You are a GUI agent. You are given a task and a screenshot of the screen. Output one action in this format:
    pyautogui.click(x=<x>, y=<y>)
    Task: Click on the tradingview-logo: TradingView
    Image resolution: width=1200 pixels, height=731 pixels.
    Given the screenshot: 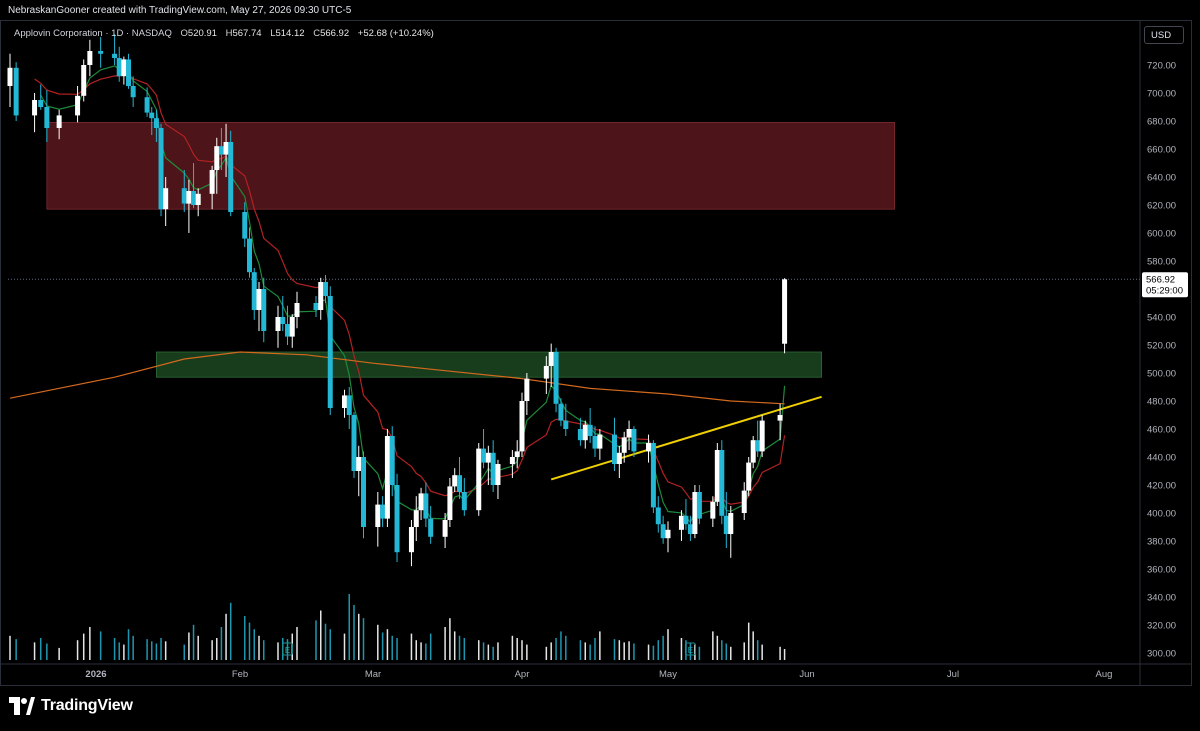 What is the action you would take?
    pyautogui.click(x=71, y=706)
    